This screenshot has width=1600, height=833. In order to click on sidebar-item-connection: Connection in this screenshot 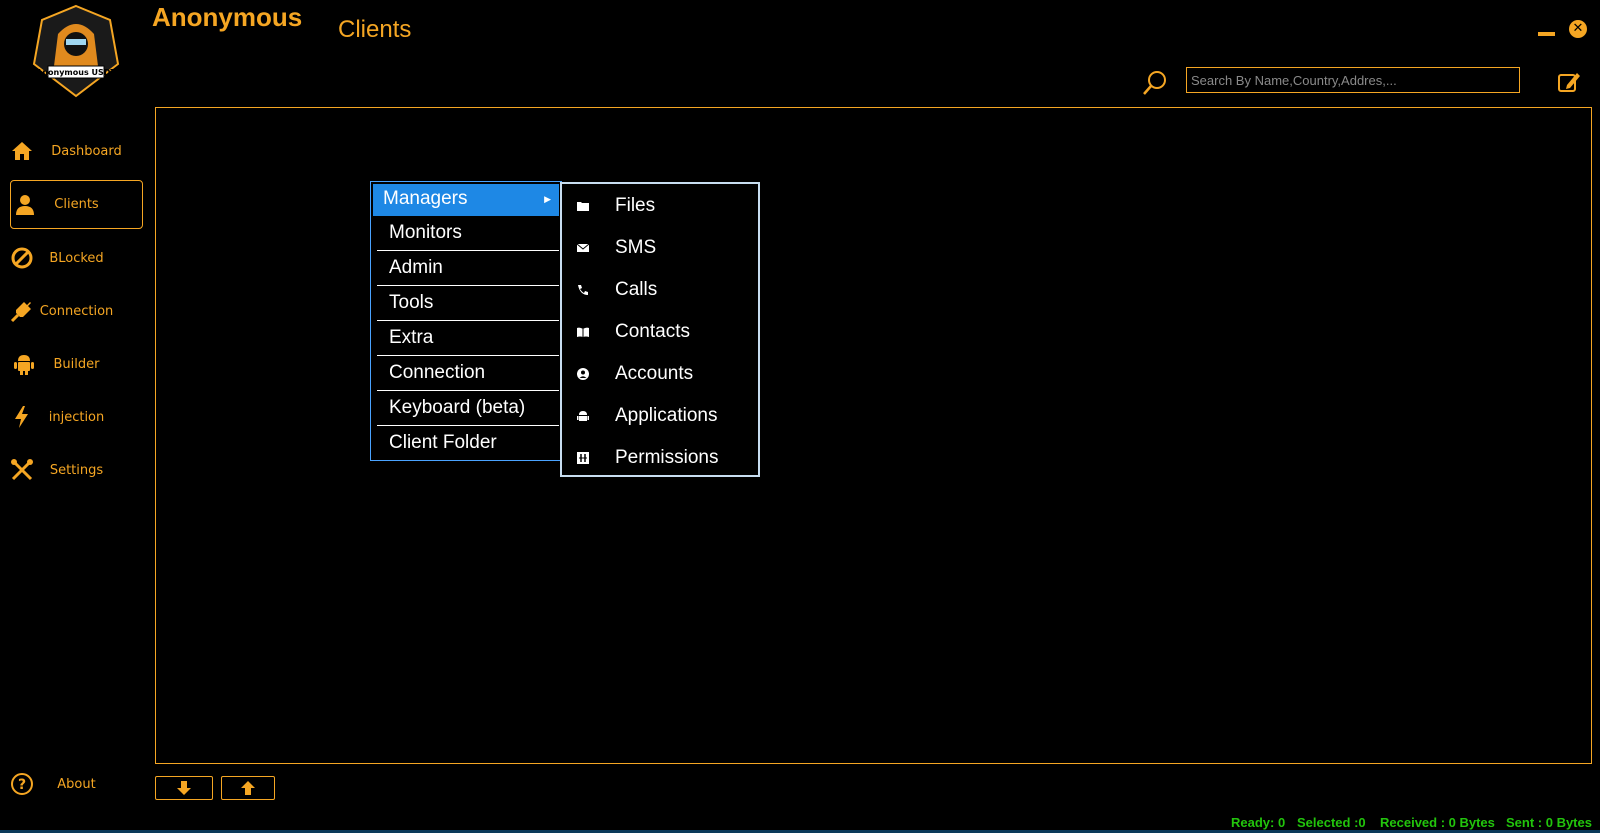, I will do `click(76, 311)`.